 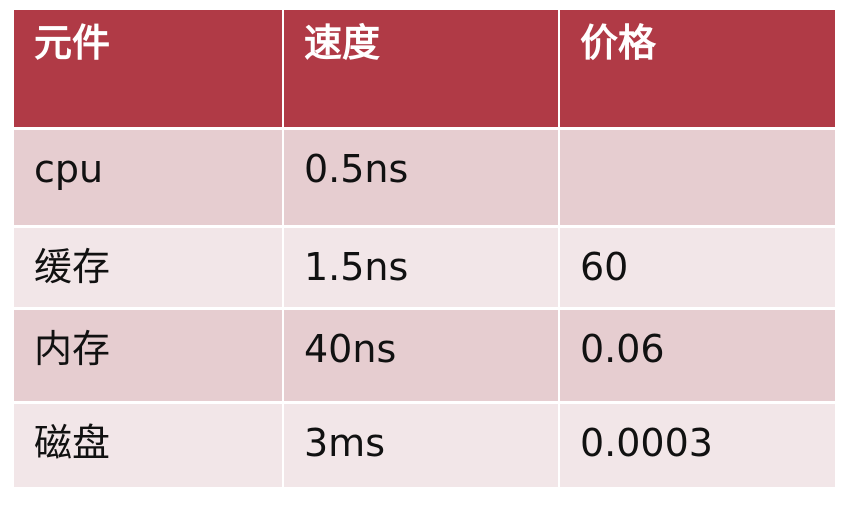 What do you see at coordinates (356, 267) in the screenshot?
I see `cell-text: 1.5ns` at bounding box center [356, 267].